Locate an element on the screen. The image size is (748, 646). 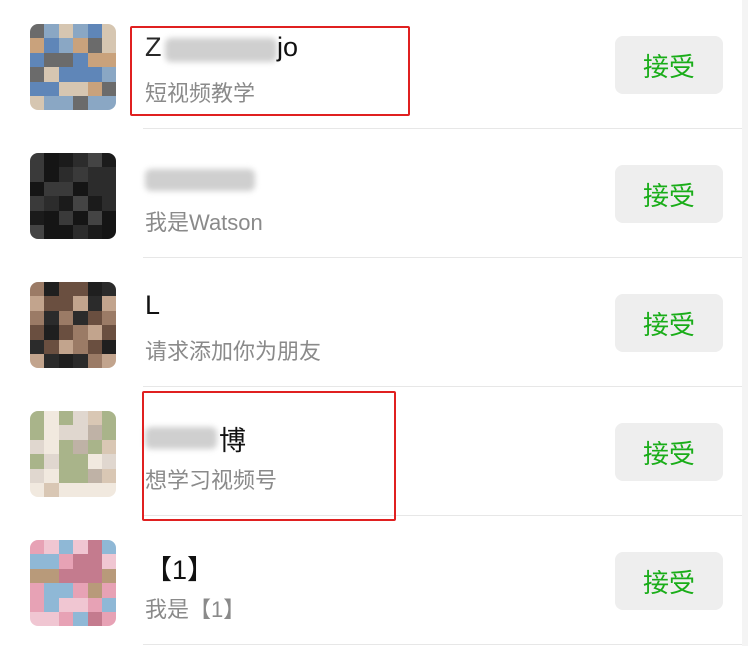
request-name: 【1】 is located at coordinates (180, 570).